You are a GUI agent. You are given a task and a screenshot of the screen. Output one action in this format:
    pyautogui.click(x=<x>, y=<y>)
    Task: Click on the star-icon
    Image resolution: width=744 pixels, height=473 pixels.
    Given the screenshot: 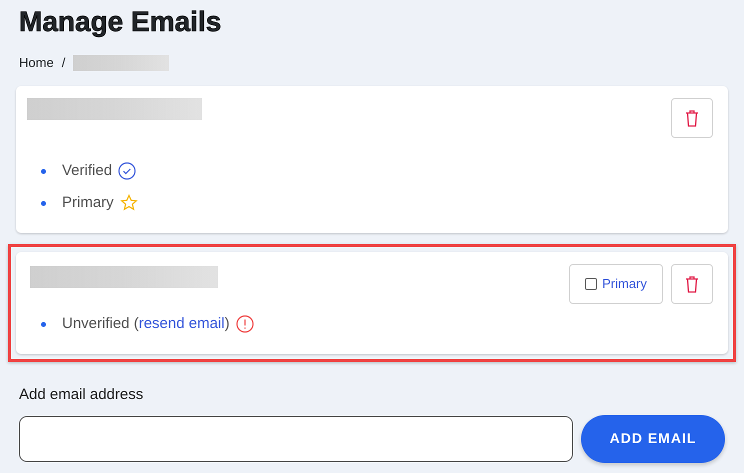 What is the action you would take?
    pyautogui.click(x=129, y=203)
    